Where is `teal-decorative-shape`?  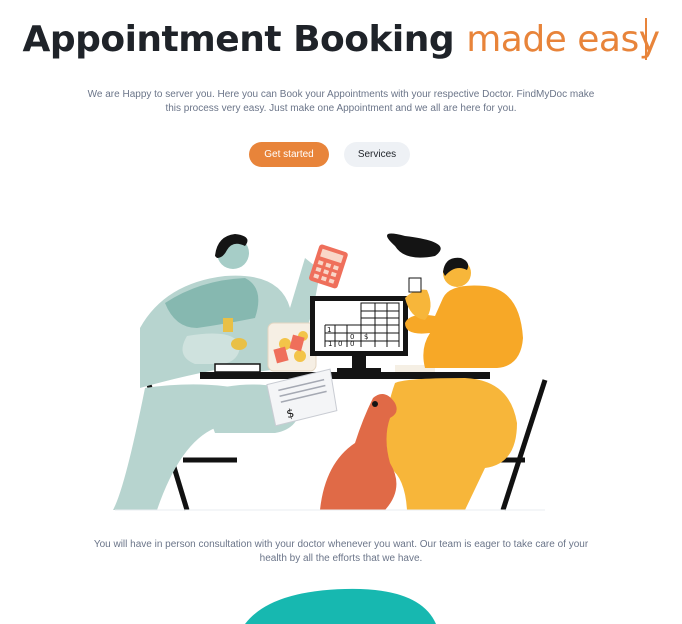
teal-decorative-shape is located at coordinates (340, 606).